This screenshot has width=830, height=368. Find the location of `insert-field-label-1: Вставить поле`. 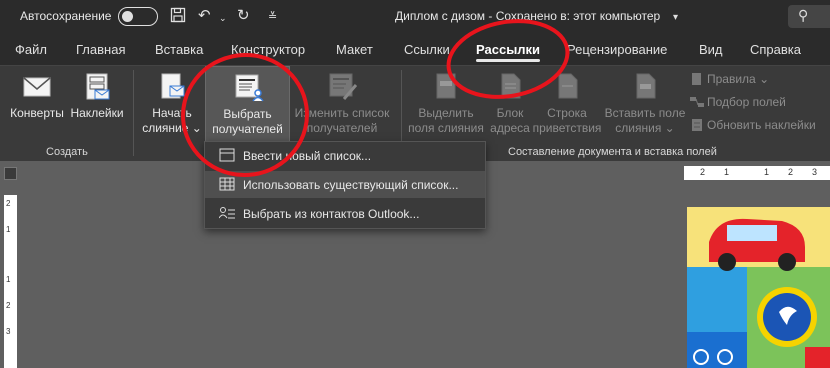

insert-field-label-1: Вставить поле is located at coordinates (645, 113).